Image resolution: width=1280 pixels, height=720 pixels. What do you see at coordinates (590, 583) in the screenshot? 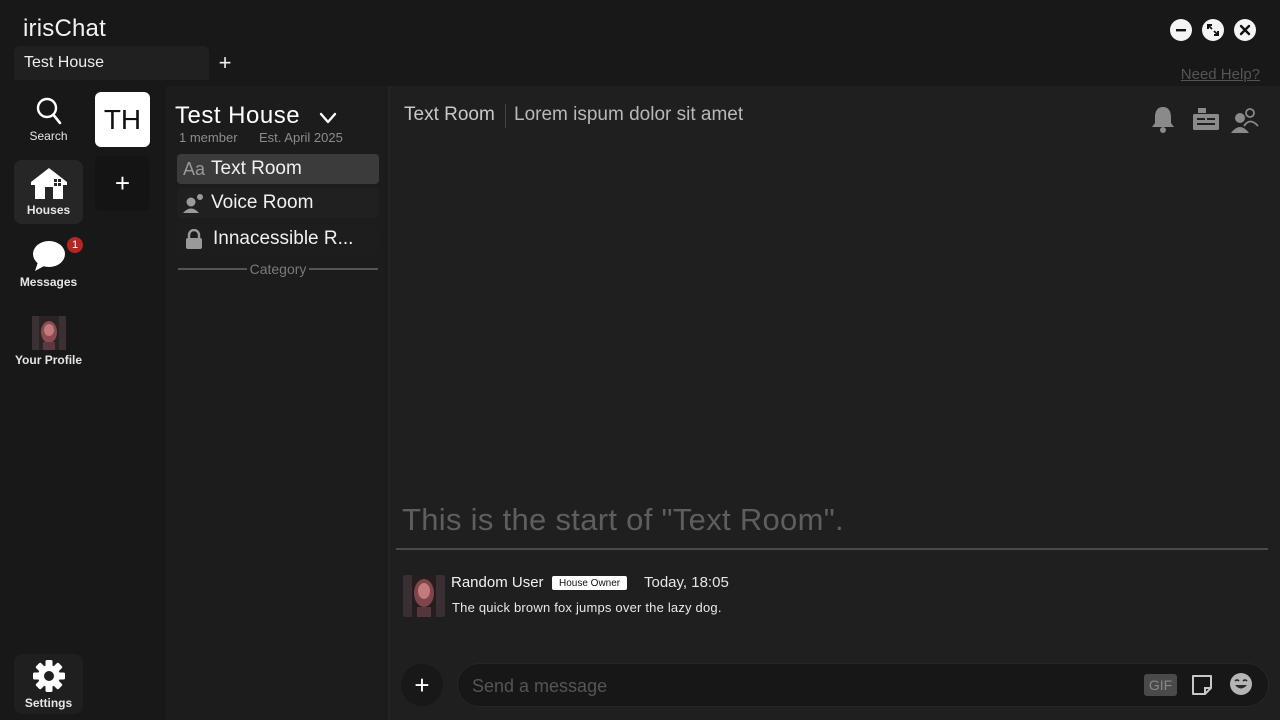
I see `role-badge: House Owner` at bounding box center [590, 583].